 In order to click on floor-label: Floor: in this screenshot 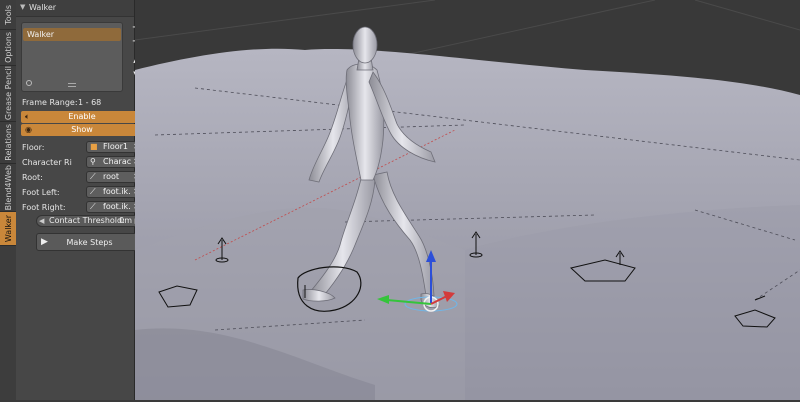, I will do `click(33, 147)`.